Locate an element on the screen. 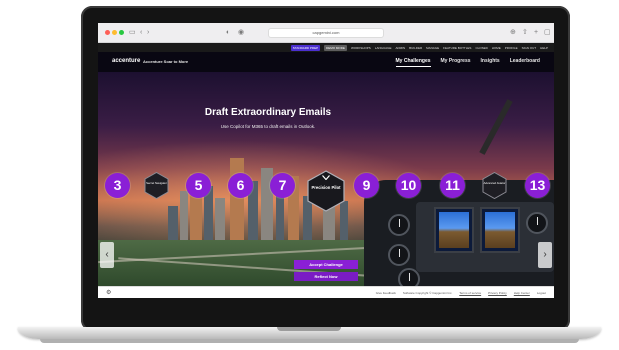 The image size is (619, 350). util-item: HELP is located at coordinates (544, 48).